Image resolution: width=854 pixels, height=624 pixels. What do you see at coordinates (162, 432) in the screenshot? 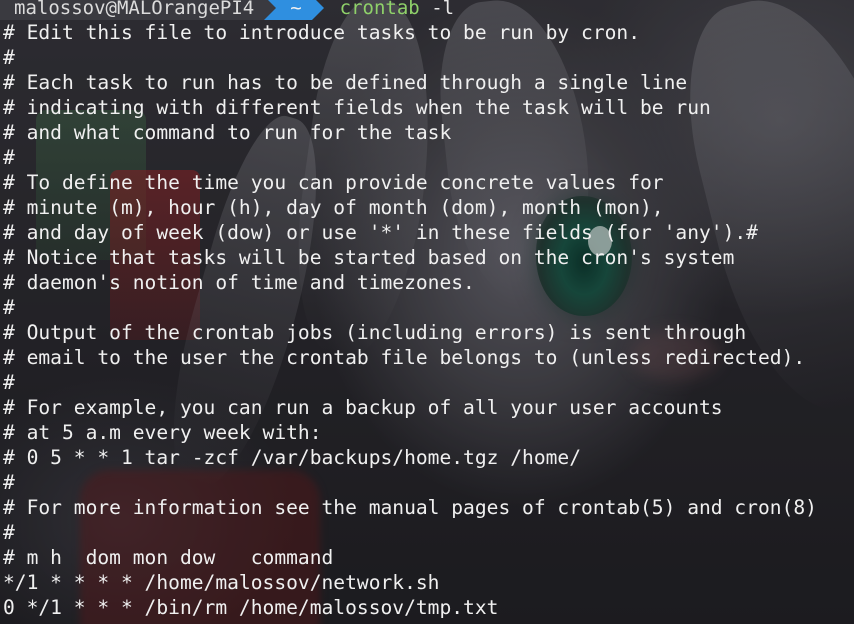
I see `output-line: # at 5 a.m every week with:` at bounding box center [162, 432].